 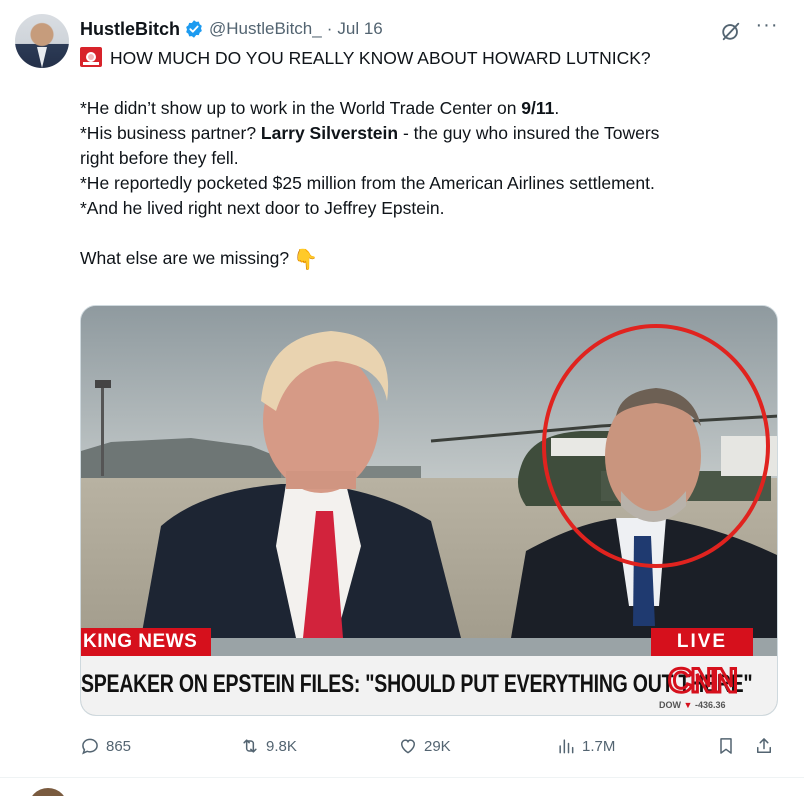 What do you see at coordinates (91, 57) in the screenshot?
I see `siren-emoji-icon` at bounding box center [91, 57].